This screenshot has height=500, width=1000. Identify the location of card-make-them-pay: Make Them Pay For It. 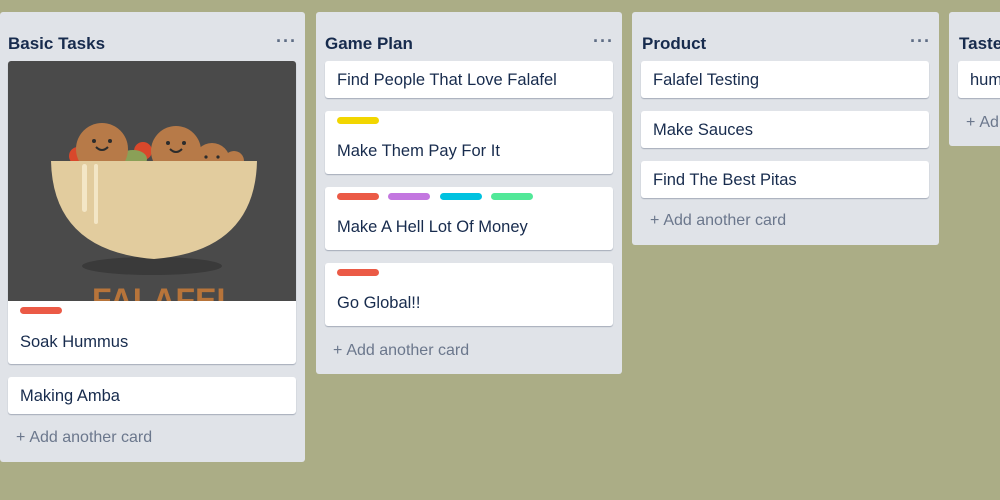
(469, 142).